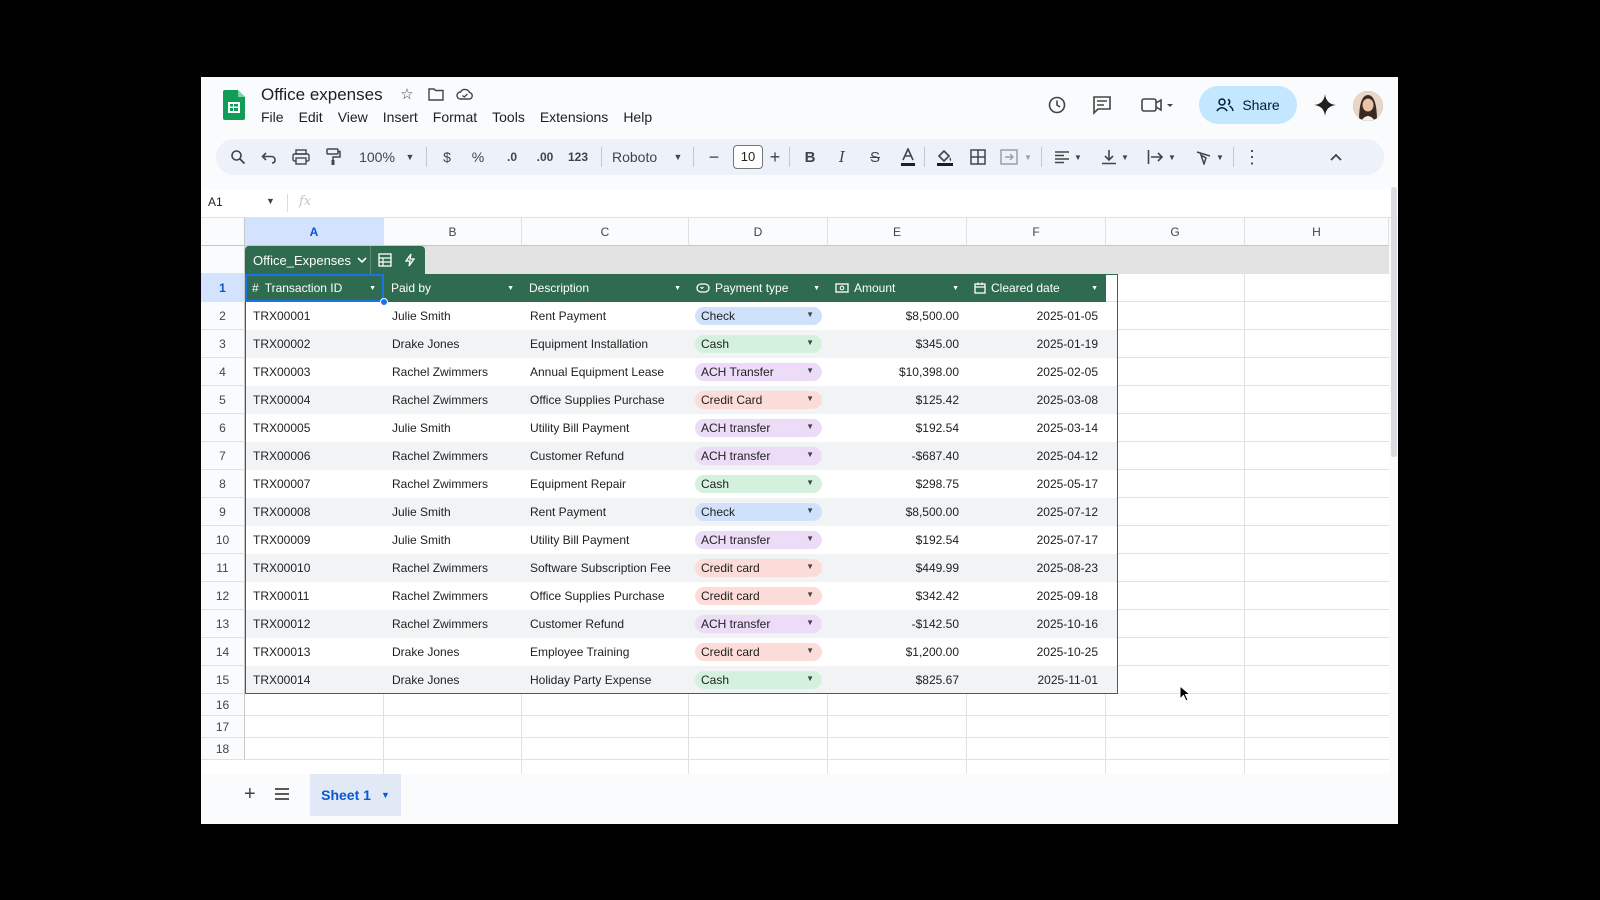 The image size is (1600, 900). I want to click on row-header-14: 14, so click(223, 652).